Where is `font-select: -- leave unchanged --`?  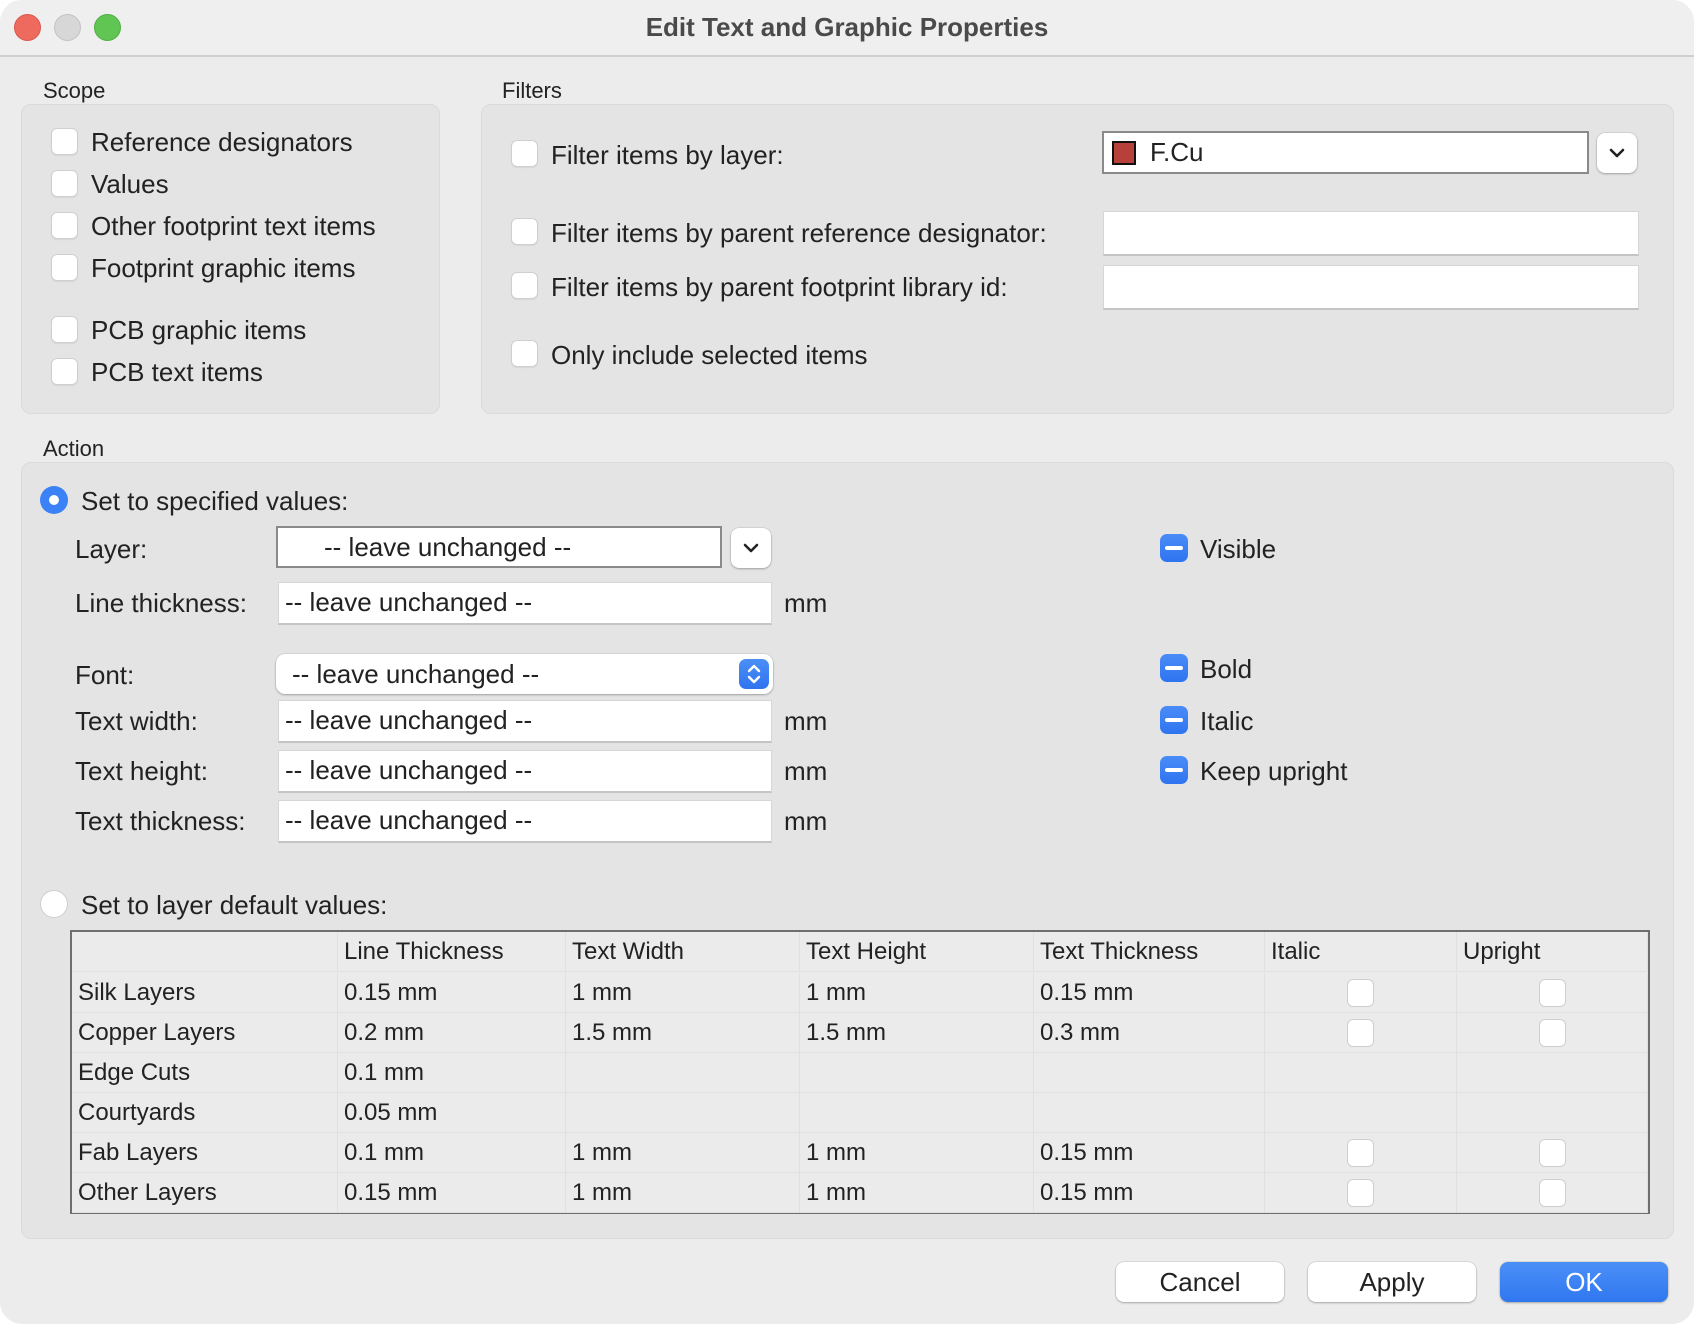 font-select: -- leave unchanged -- is located at coordinates (524, 674).